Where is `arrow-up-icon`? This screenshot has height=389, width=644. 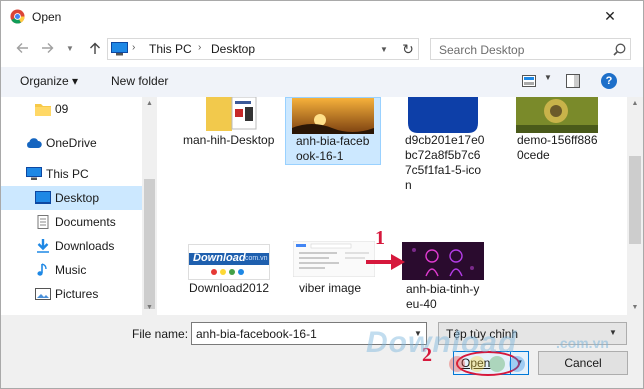 arrow-up-icon is located at coordinates (95, 48).